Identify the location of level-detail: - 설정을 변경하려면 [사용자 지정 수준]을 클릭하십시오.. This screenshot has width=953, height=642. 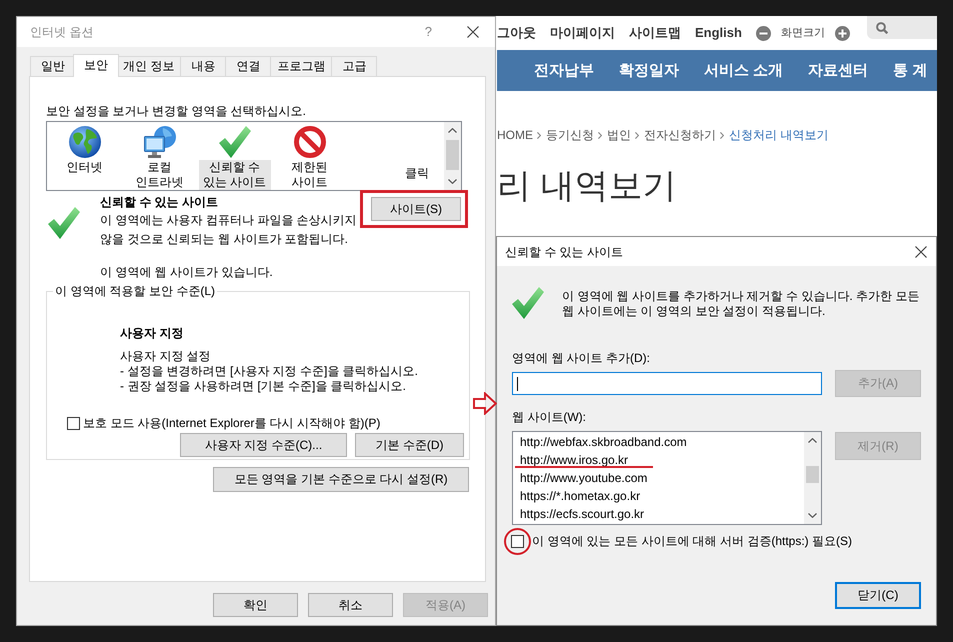
(270, 371).